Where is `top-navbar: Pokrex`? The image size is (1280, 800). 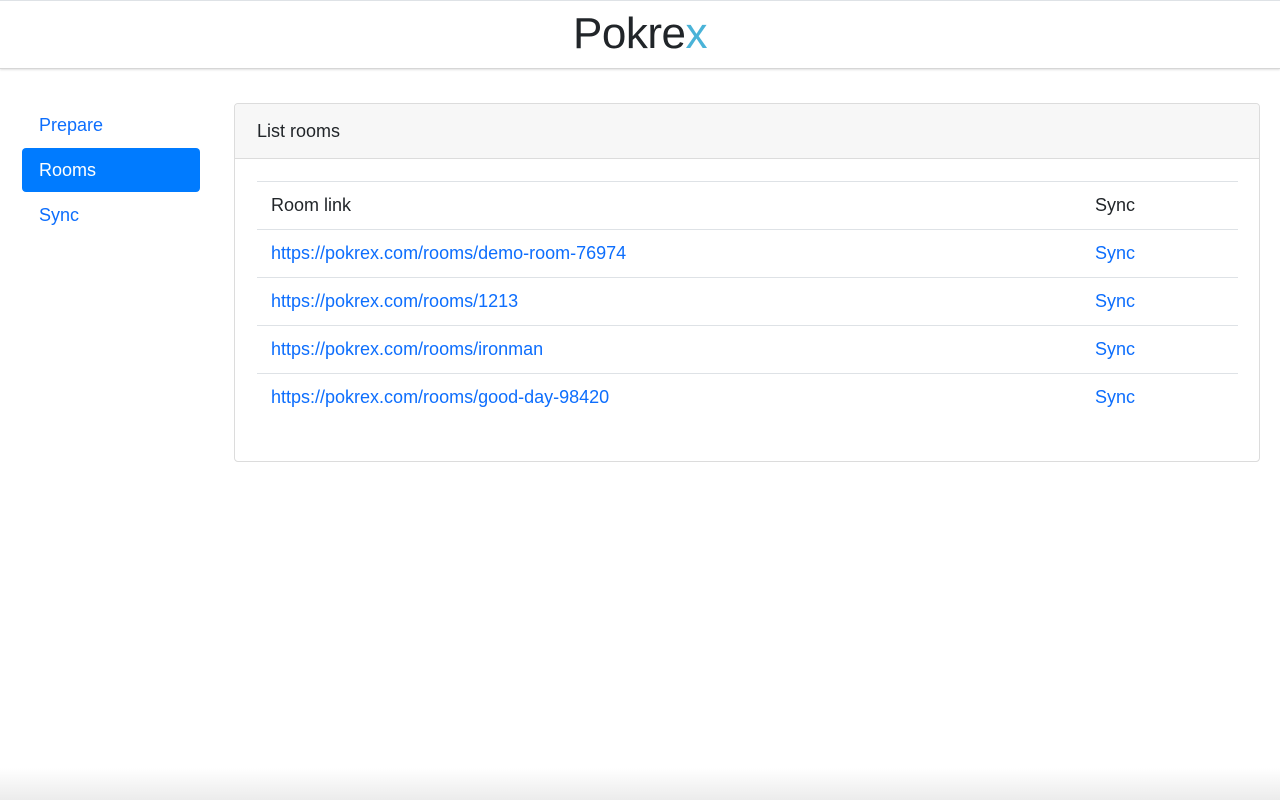
top-navbar: Pokrex is located at coordinates (640, 34).